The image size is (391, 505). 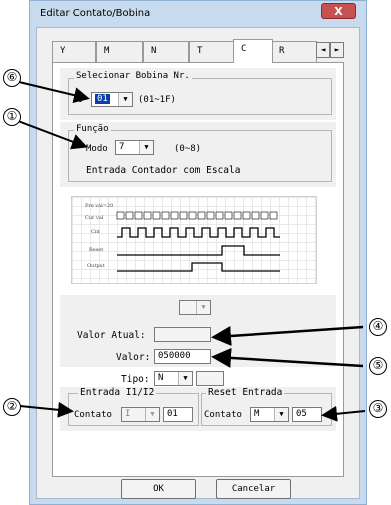 What do you see at coordinates (122, 147) in the screenshot?
I see `mode-value: 7` at bounding box center [122, 147].